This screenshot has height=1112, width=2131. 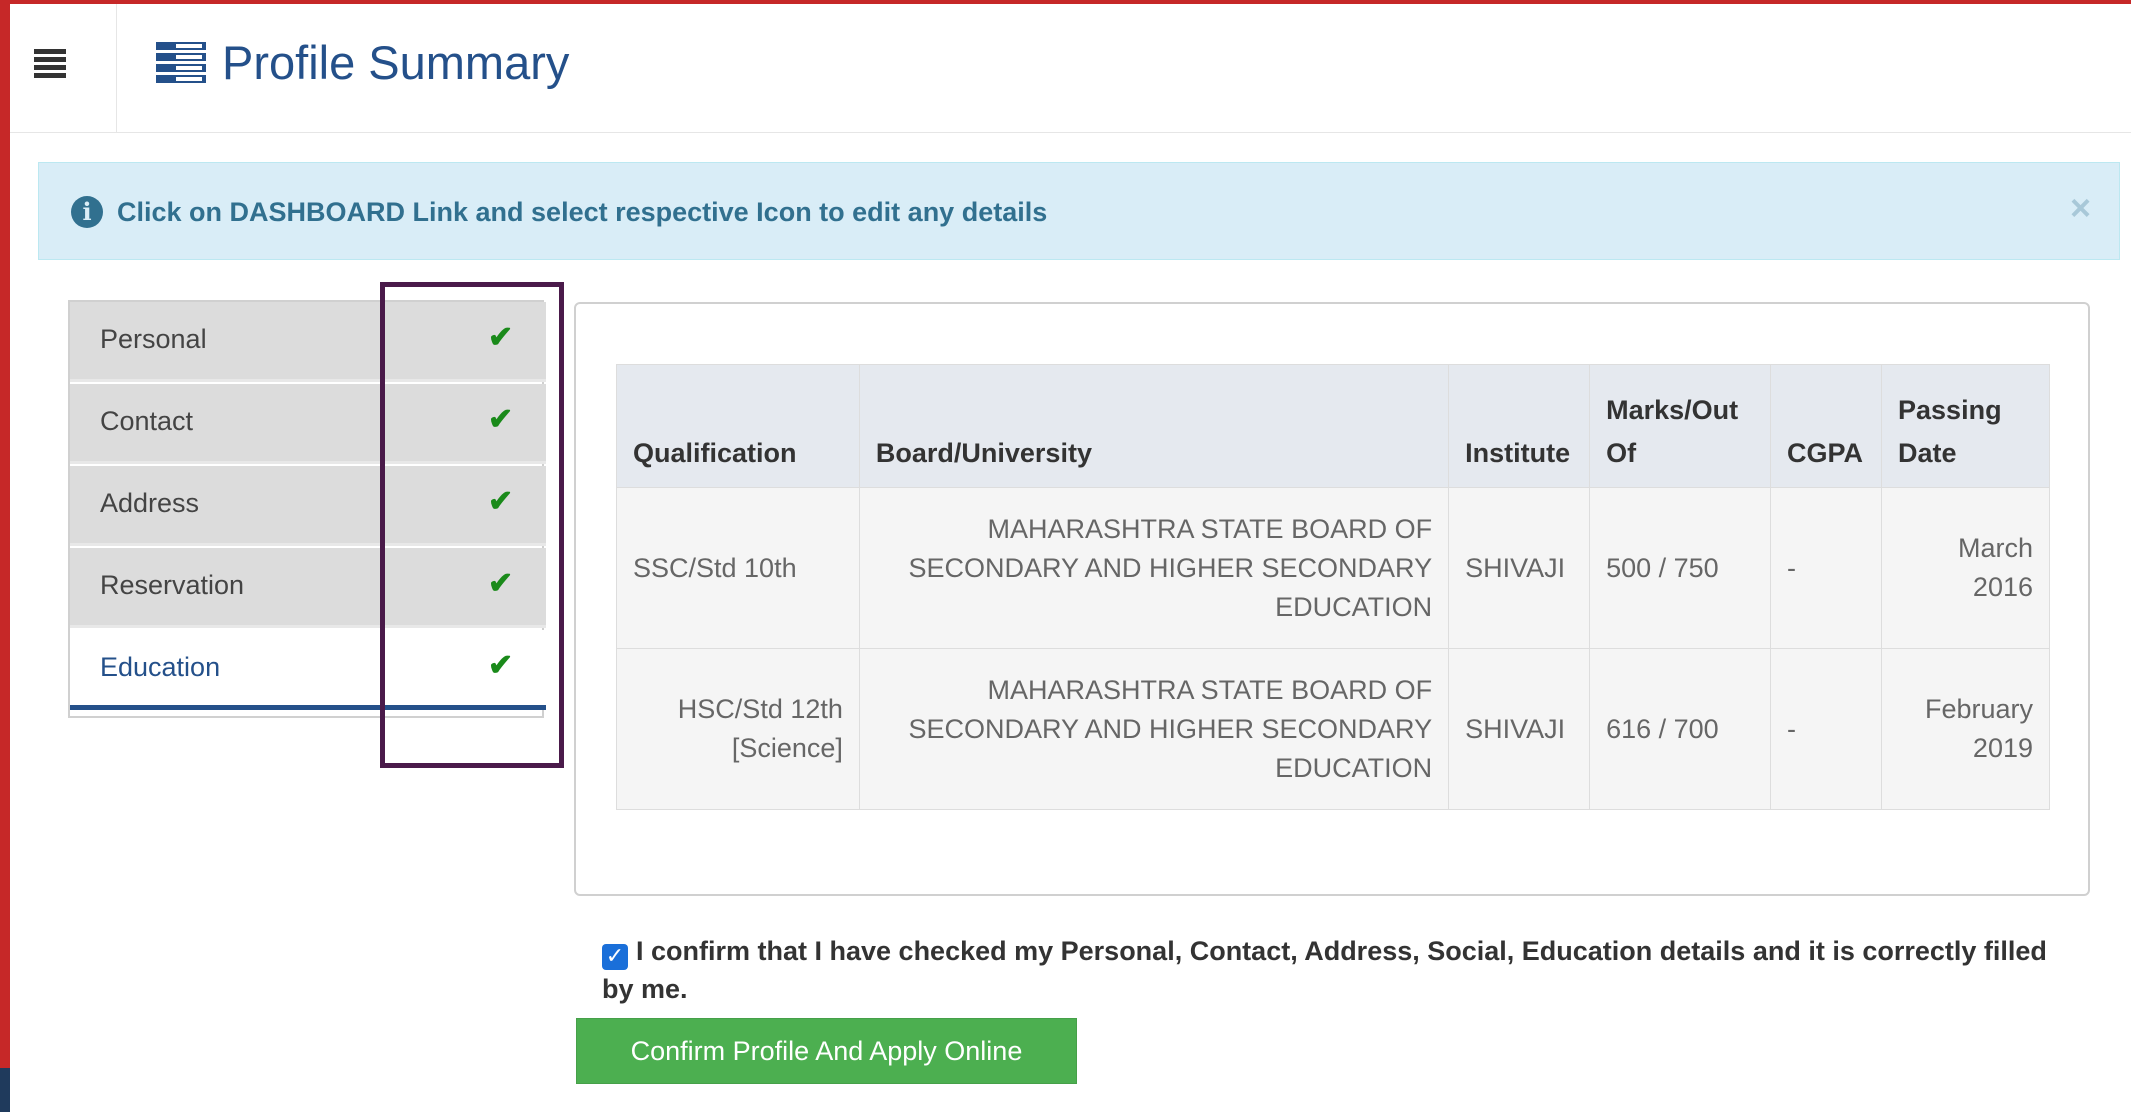 What do you see at coordinates (826, 1051) in the screenshot?
I see `confirm-apply-button: Confirm Profile And Apply Online` at bounding box center [826, 1051].